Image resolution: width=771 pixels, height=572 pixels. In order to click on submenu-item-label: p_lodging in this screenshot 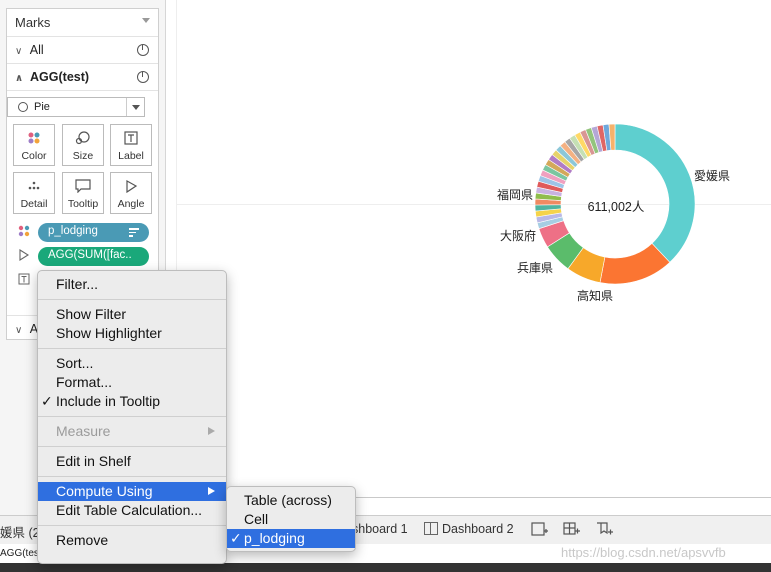, I will do `click(274, 538)`.